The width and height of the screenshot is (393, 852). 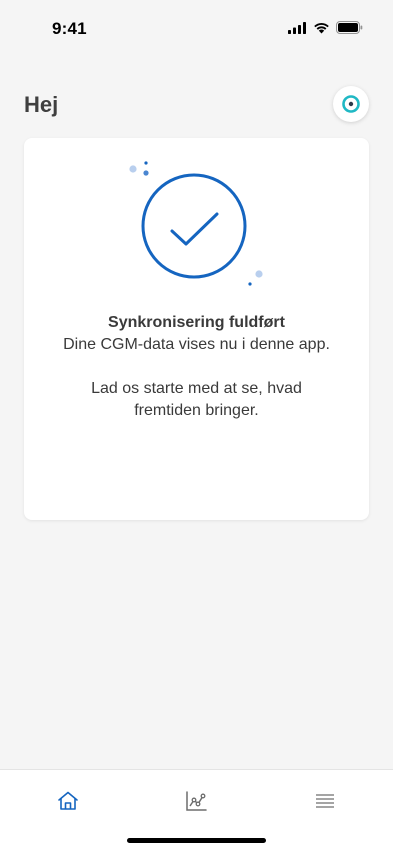 I want to click on card-title: Synkronisering fuldført, so click(x=196, y=322).